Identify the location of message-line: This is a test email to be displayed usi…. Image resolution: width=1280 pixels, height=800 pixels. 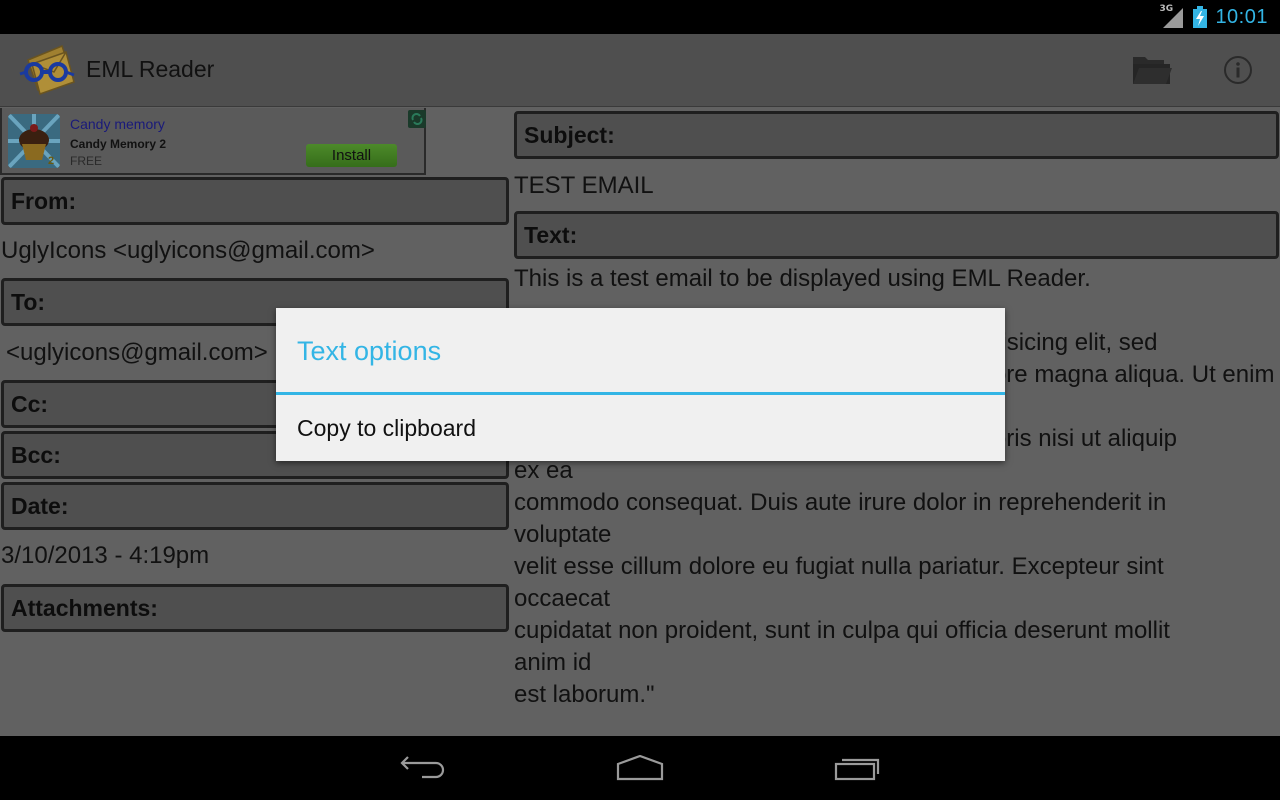
(802, 278).